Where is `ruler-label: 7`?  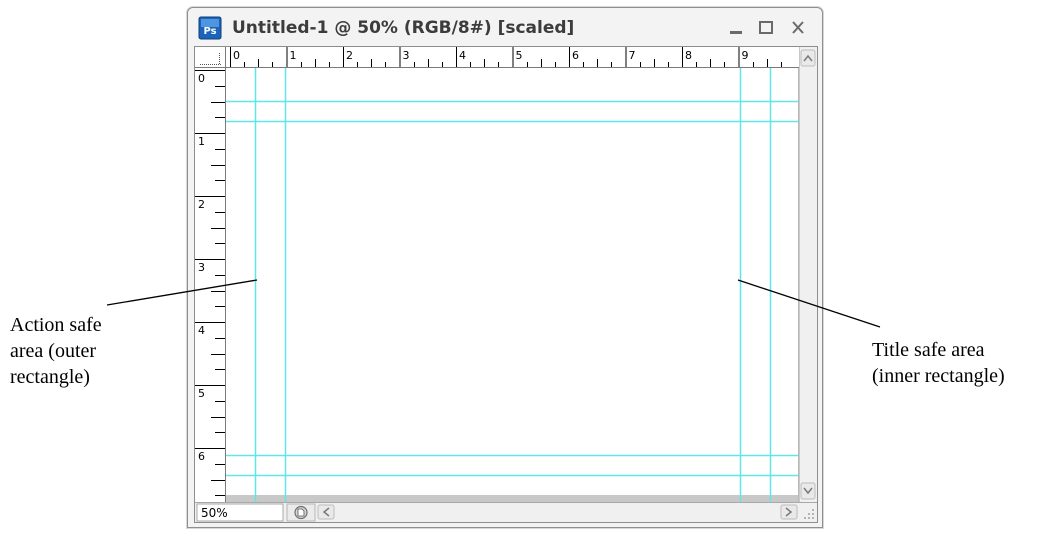 ruler-label: 7 is located at coordinates (632, 55).